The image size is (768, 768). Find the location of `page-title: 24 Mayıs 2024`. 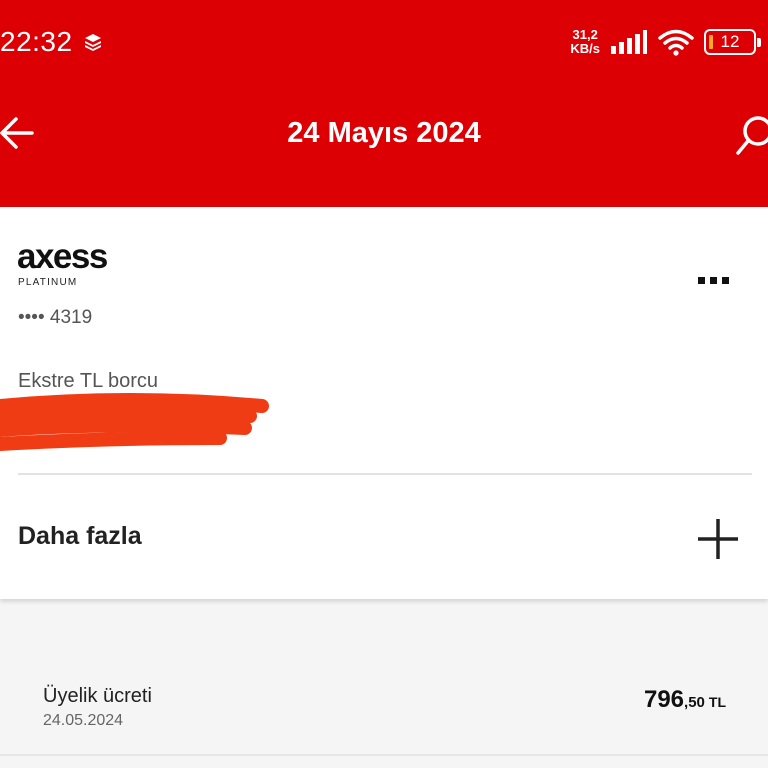

page-title: 24 Mayıs 2024 is located at coordinates (384, 133).